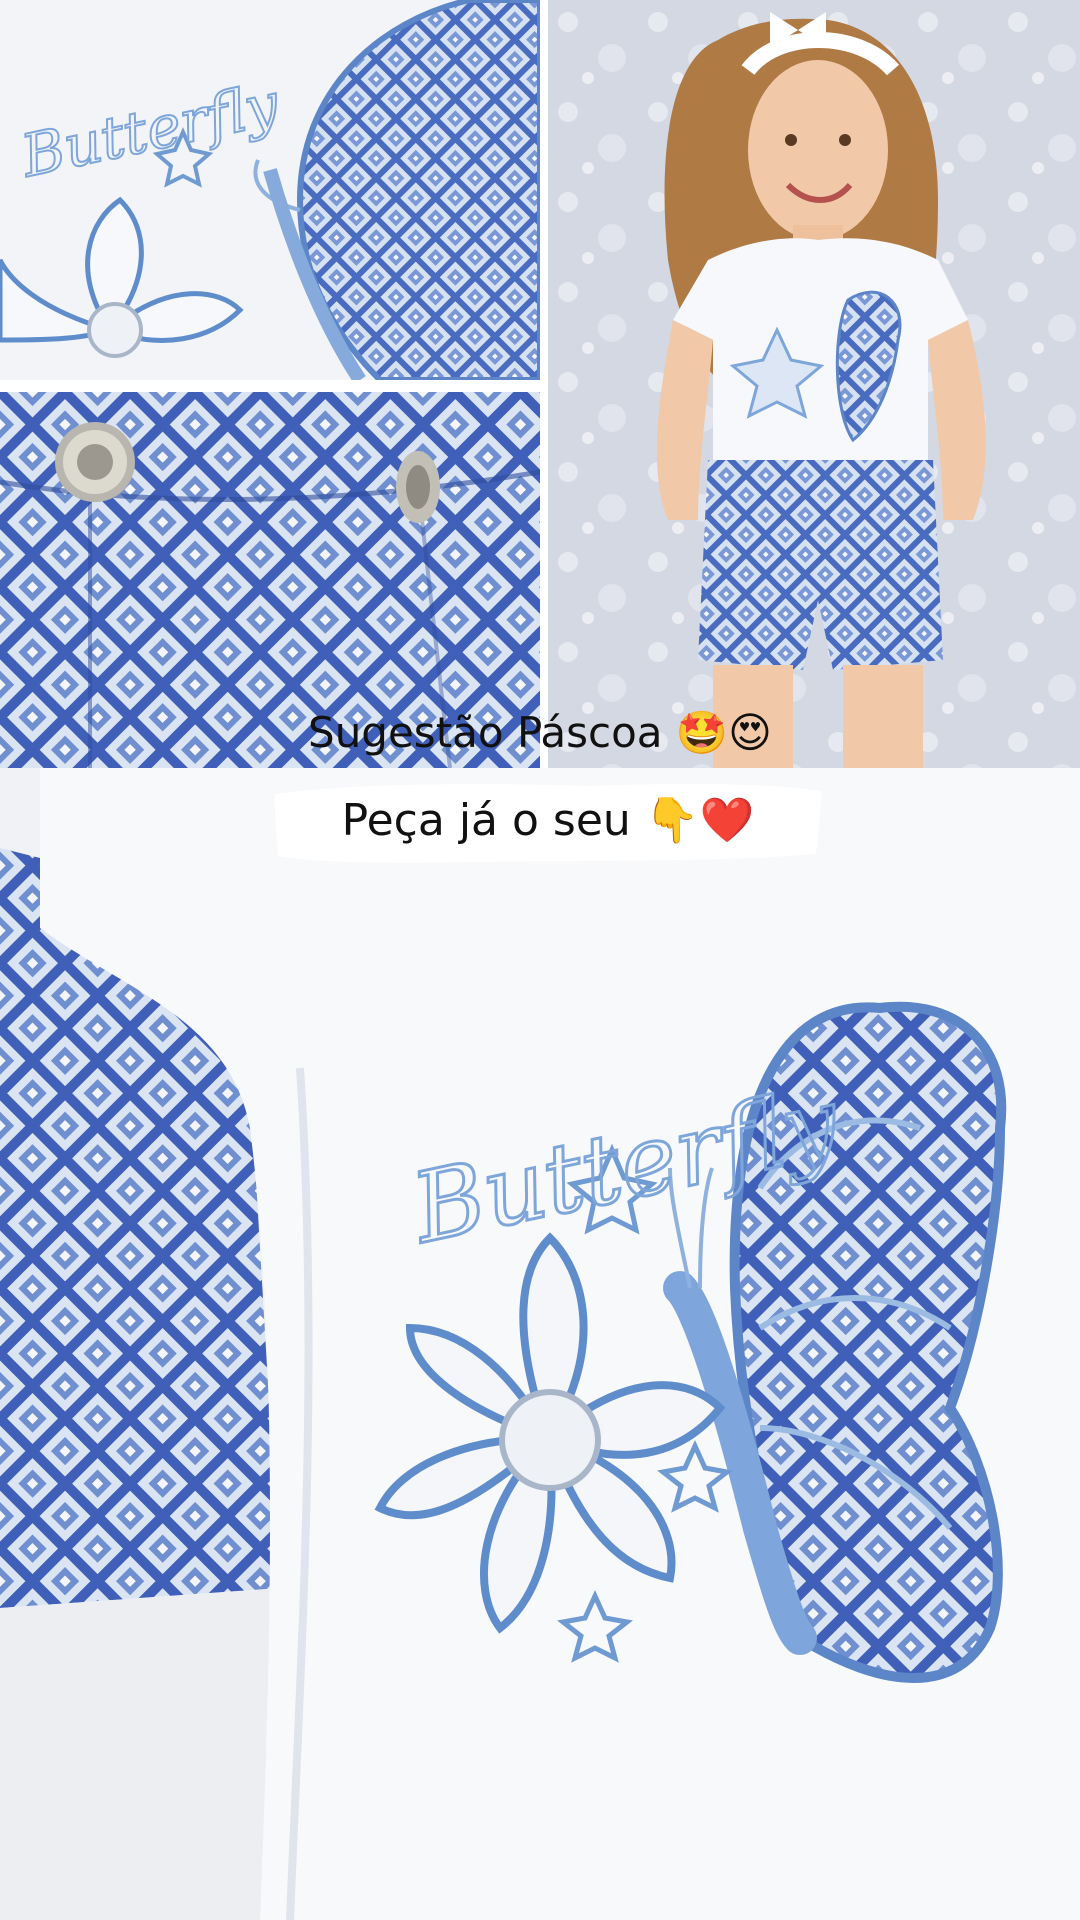 The image size is (1080, 1920). I want to click on closeup-embroidery-photo: Butterfly, so click(270, 190).